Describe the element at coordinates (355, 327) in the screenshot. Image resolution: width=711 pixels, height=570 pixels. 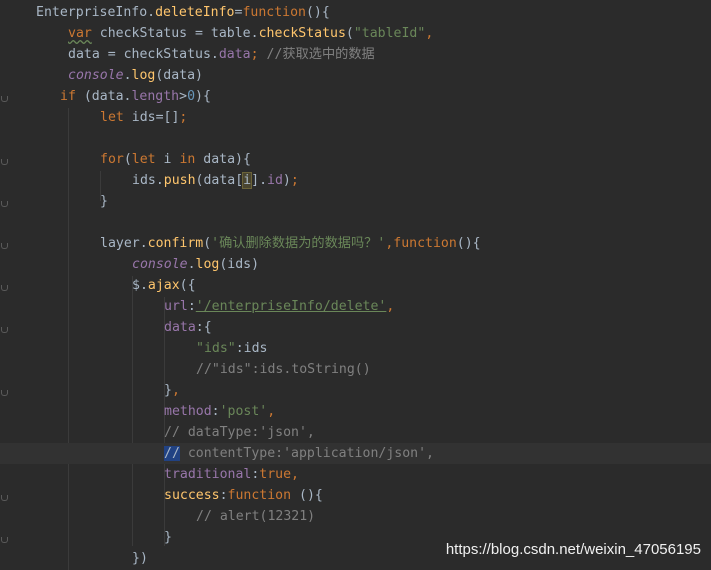
I see `code-line: data:{` at that location.